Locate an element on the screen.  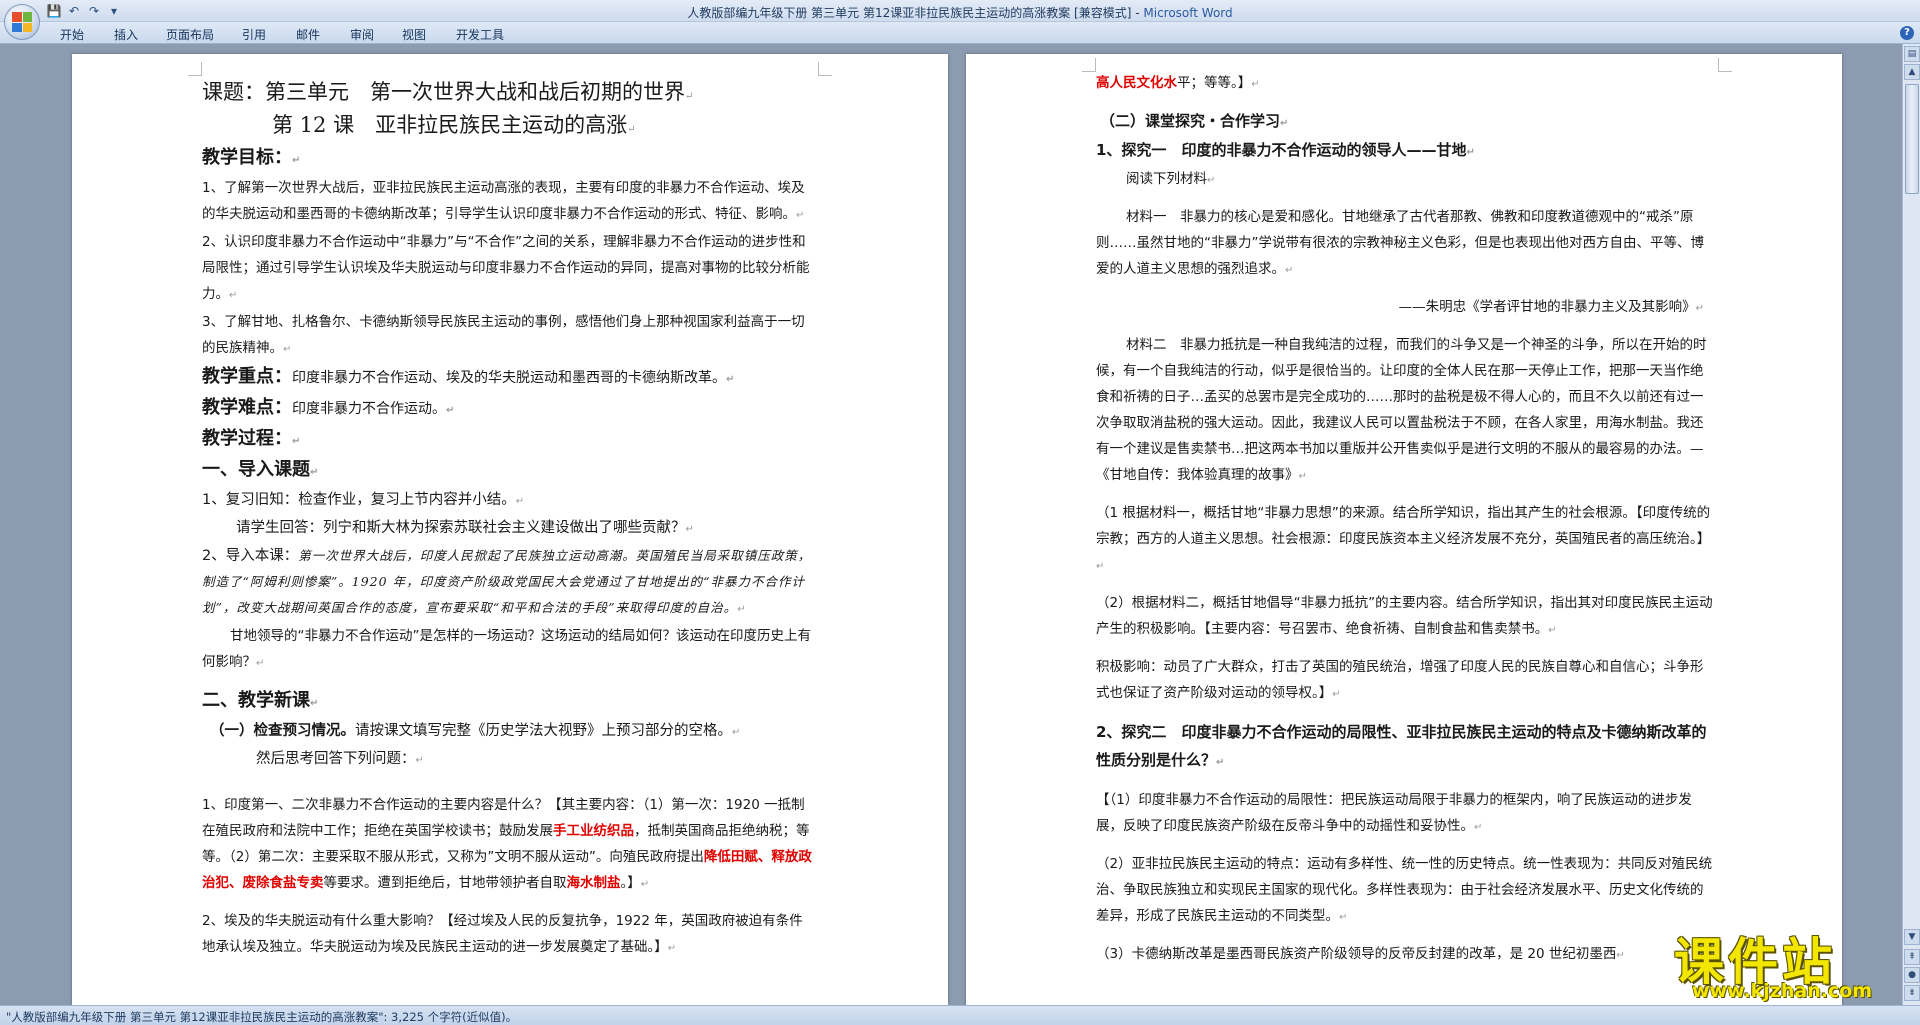
q1-text-c: 等要求。遭到拒绝后，甘地带领护者自取 is located at coordinates (445, 883).